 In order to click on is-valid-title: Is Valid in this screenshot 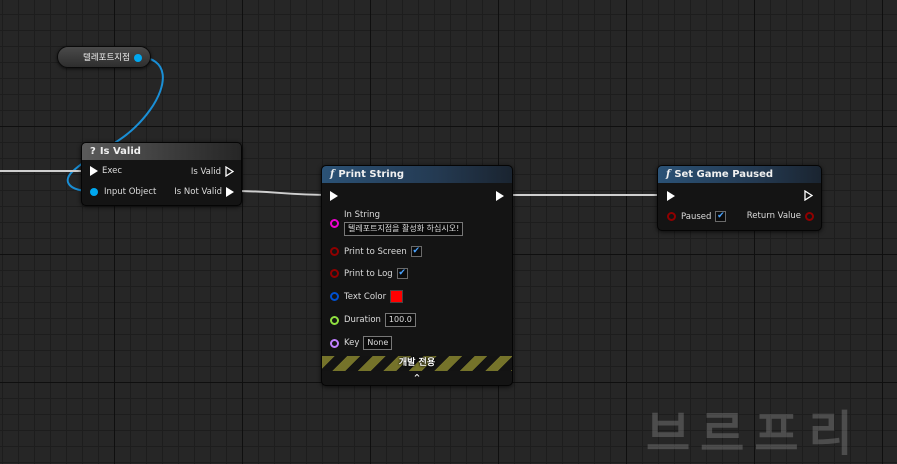, I will do `click(120, 151)`.